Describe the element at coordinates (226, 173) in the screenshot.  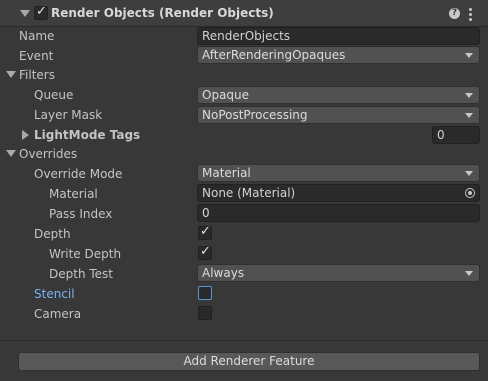
I see `override-mode-dropdown-value: Material` at that location.